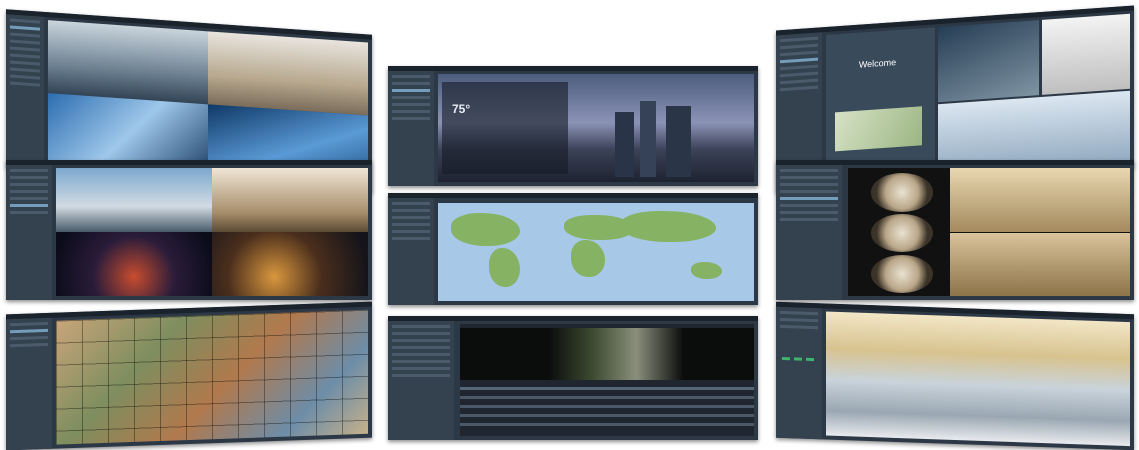 This screenshot has height=450, width=1139. Describe the element at coordinates (134, 264) in the screenshot. I see `camera-tile-night-tower` at that location.